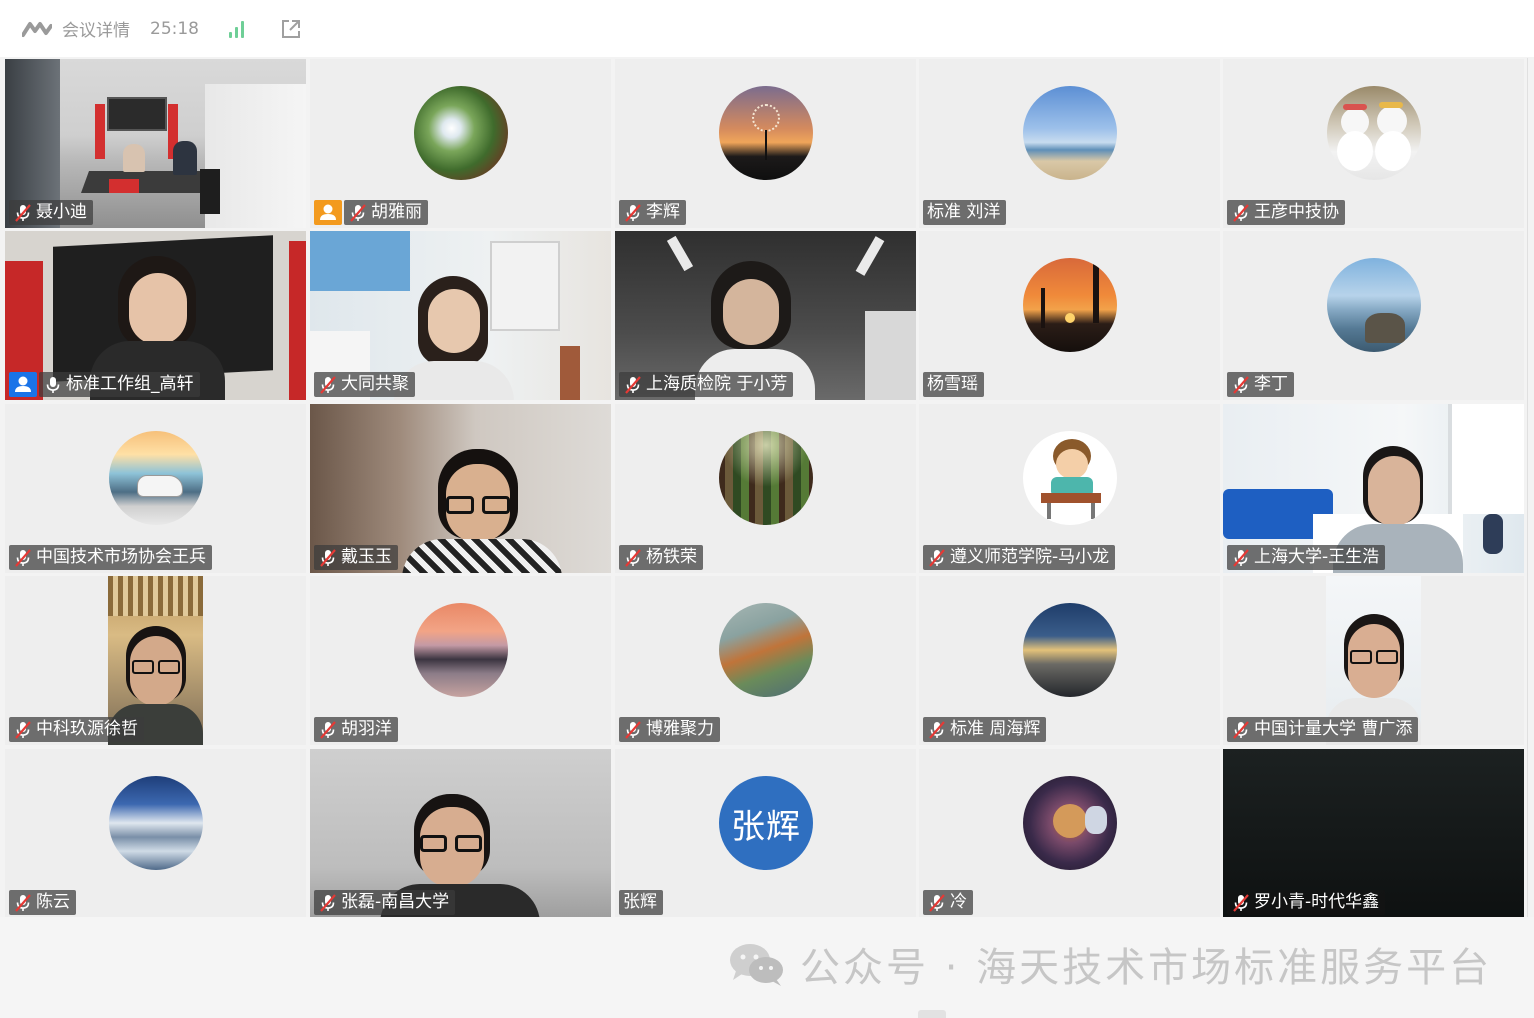  Describe the element at coordinates (1373, 660) in the screenshot. I see `participant-tile: 中国计量大学 曹广添` at that location.